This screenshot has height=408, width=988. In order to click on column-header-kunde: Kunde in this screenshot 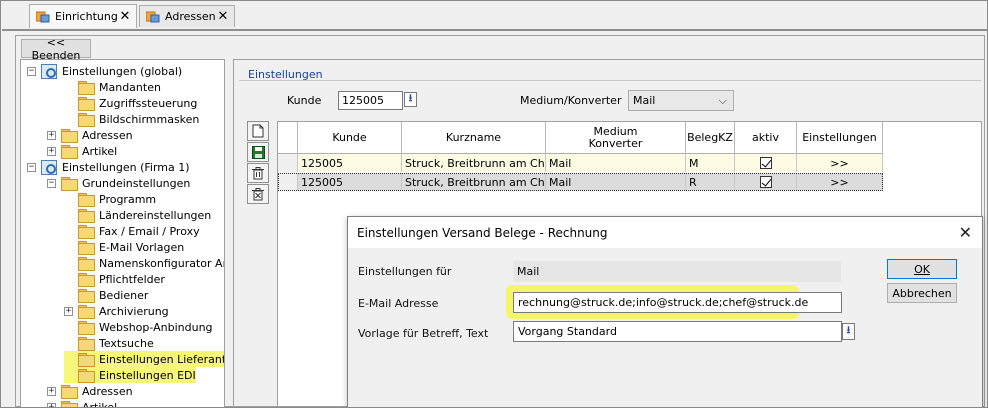, I will do `click(350, 138)`.